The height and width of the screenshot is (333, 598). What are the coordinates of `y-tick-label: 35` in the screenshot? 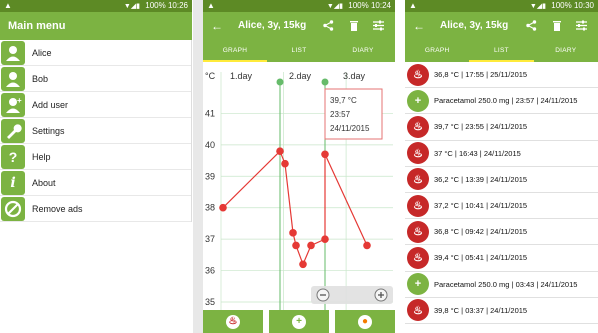 It's located at (210, 302).